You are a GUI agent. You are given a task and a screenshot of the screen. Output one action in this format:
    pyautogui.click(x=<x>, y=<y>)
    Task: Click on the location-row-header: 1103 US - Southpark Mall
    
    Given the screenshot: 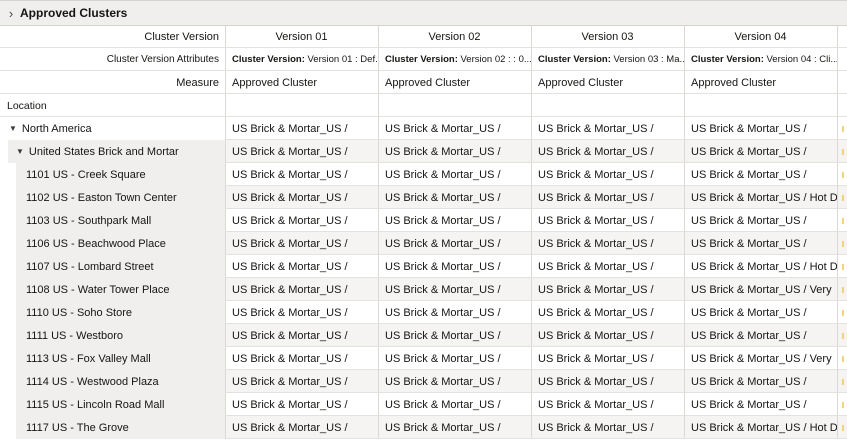 What is the action you would take?
    pyautogui.click(x=112, y=220)
    